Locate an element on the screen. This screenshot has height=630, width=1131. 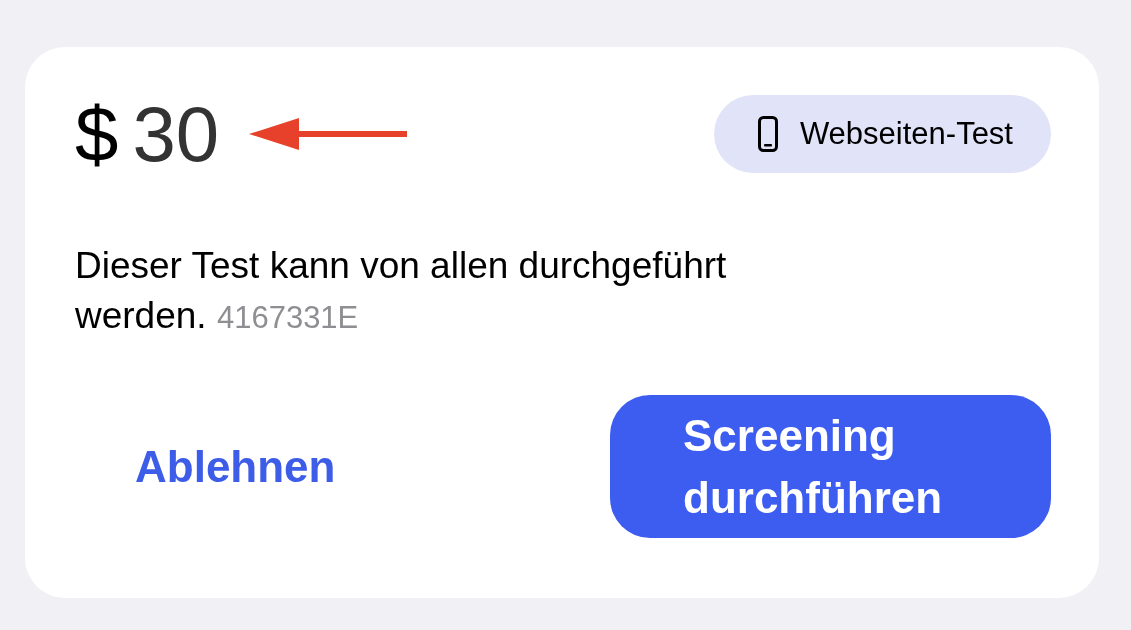
currency-symbol: $ is located at coordinates (97, 134).